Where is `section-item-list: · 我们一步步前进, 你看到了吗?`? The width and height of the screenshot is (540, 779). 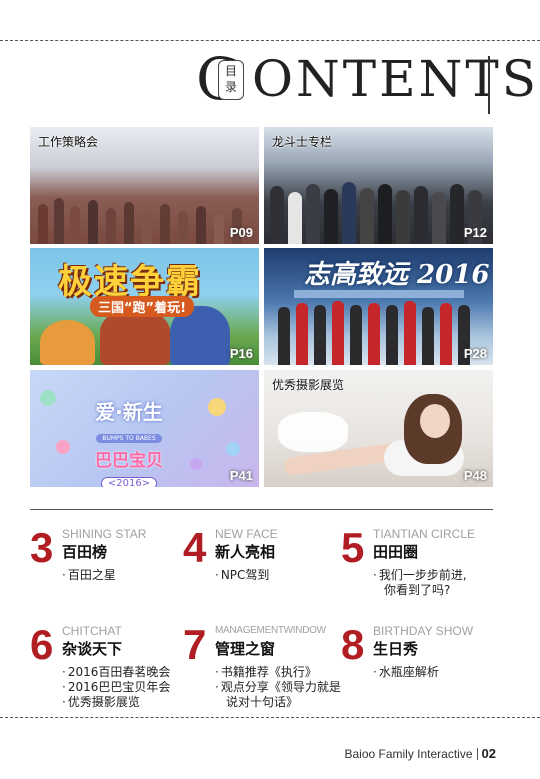 section-item-list: · 我们一步步前进, 你看到了吗? is located at coordinates (420, 583).